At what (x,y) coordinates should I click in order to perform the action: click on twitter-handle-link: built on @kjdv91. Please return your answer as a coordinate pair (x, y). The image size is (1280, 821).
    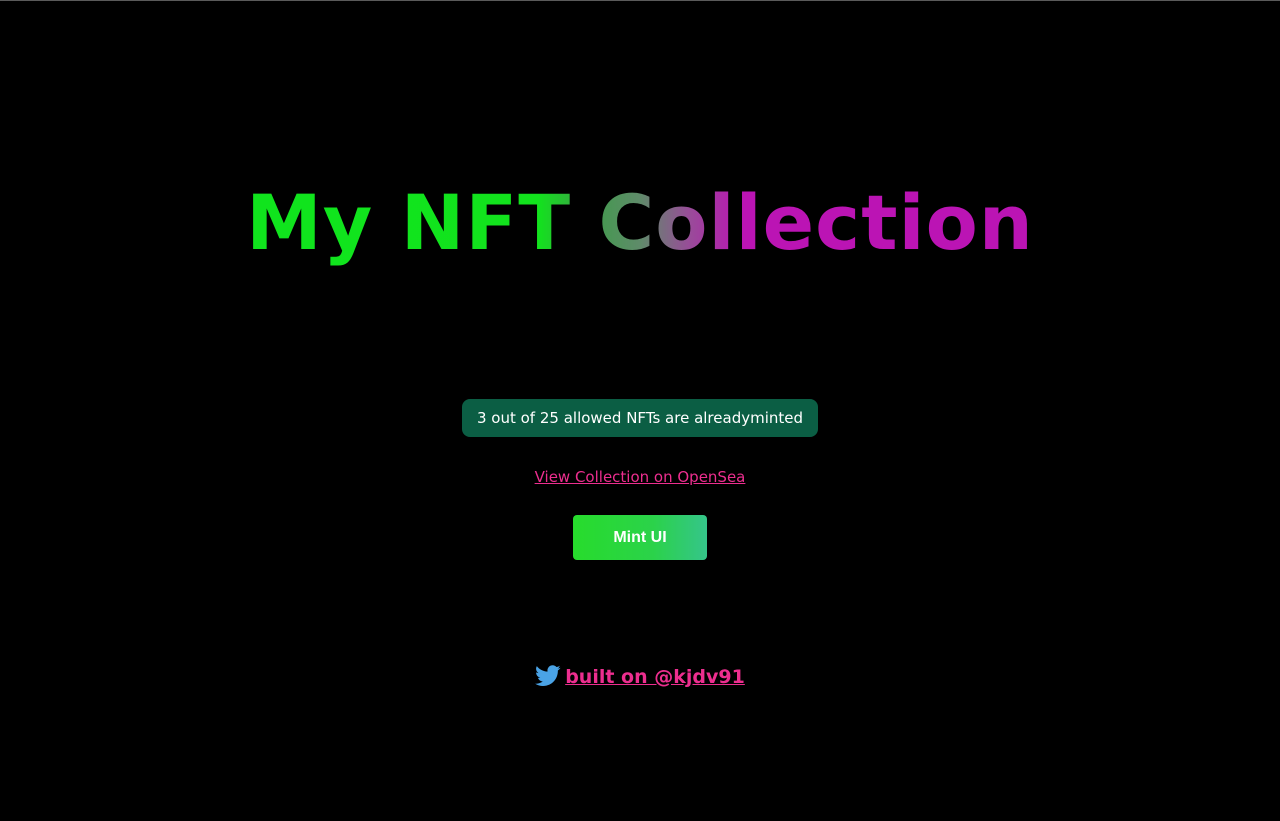
    Looking at the image, I should click on (655, 677).